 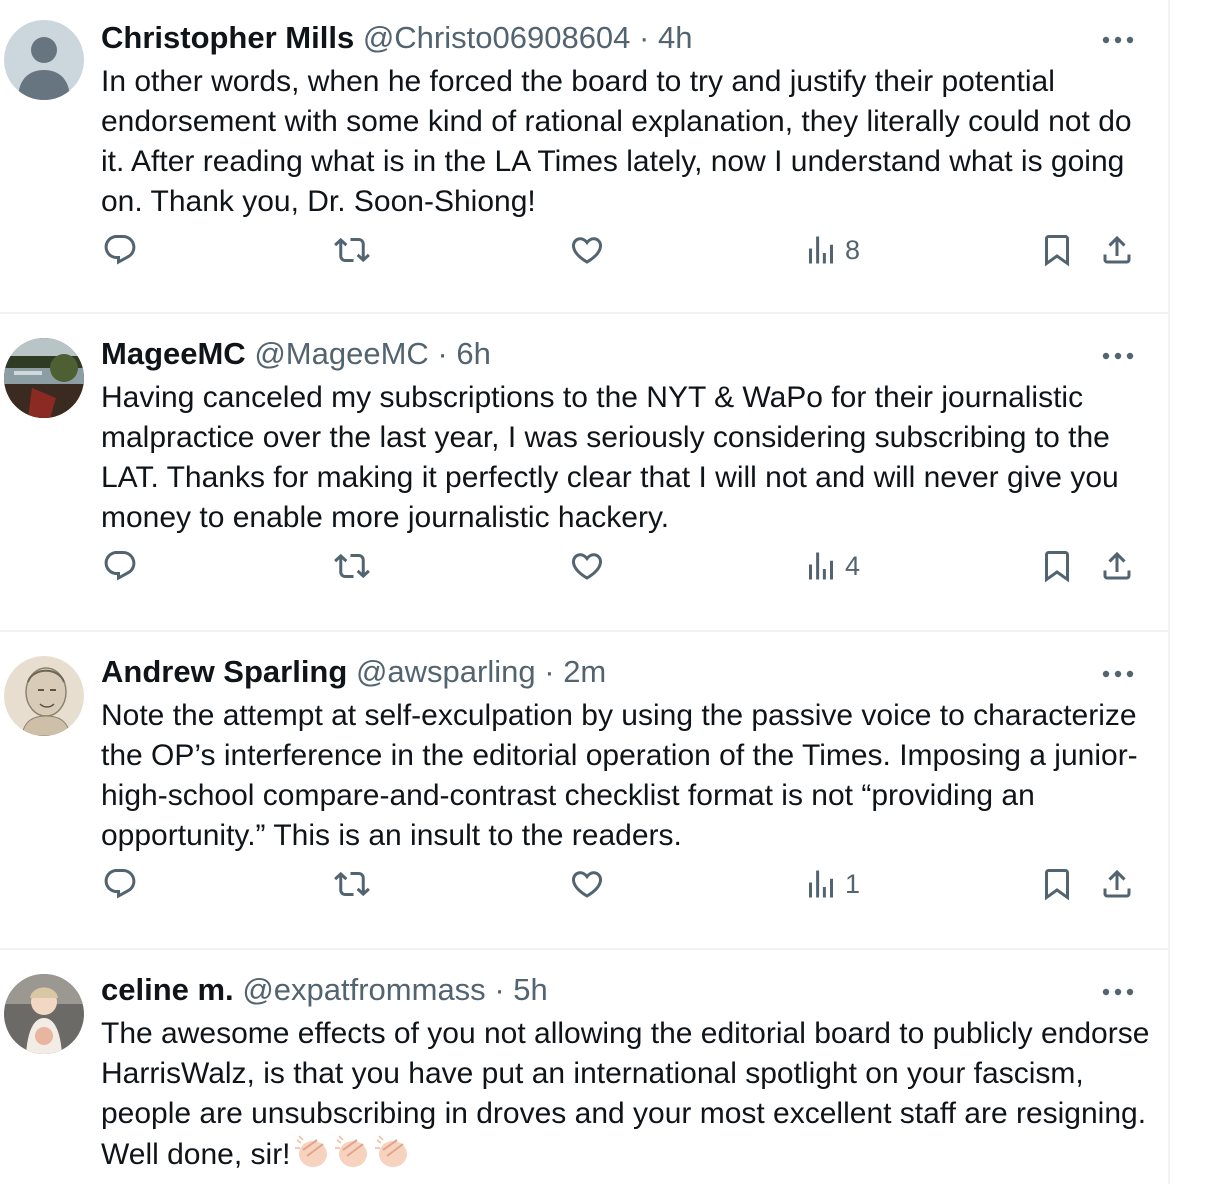 I want to click on handle: @MageeMC, so click(x=341, y=353).